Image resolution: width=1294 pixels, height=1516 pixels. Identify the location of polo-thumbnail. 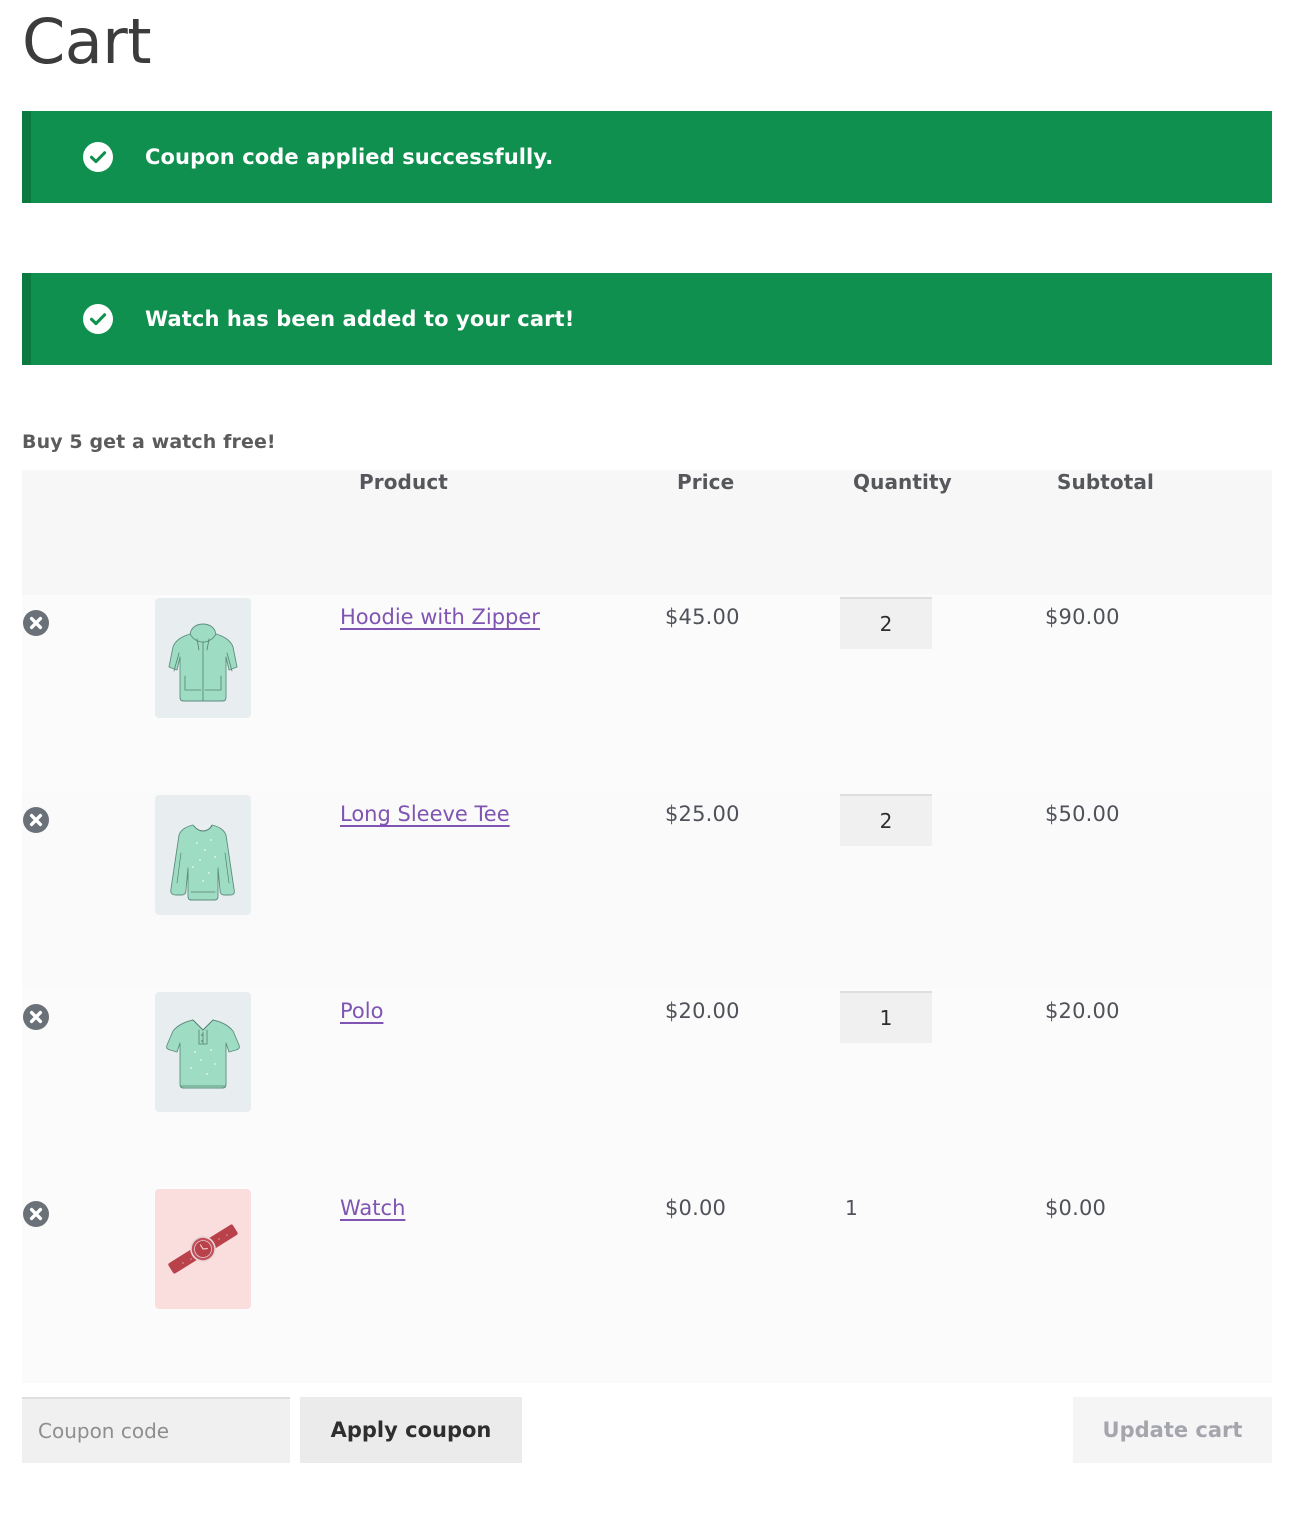
(203, 1052).